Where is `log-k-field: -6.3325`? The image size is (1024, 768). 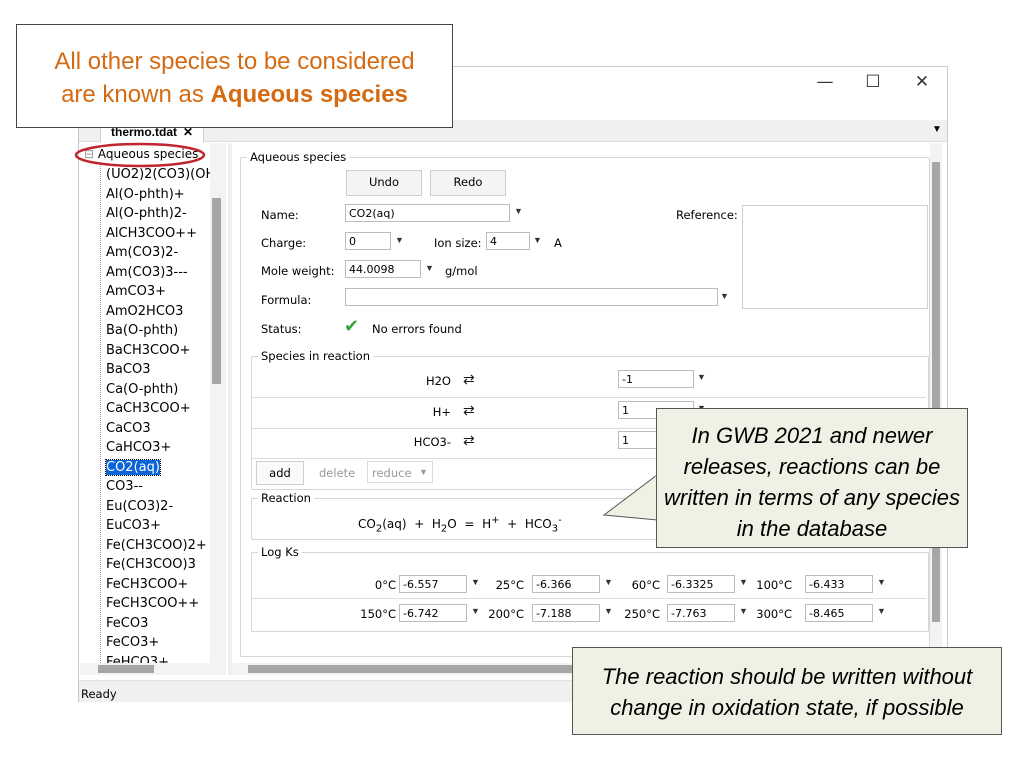
log-k-field: -6.3325 is located at coordinates (701, 584).